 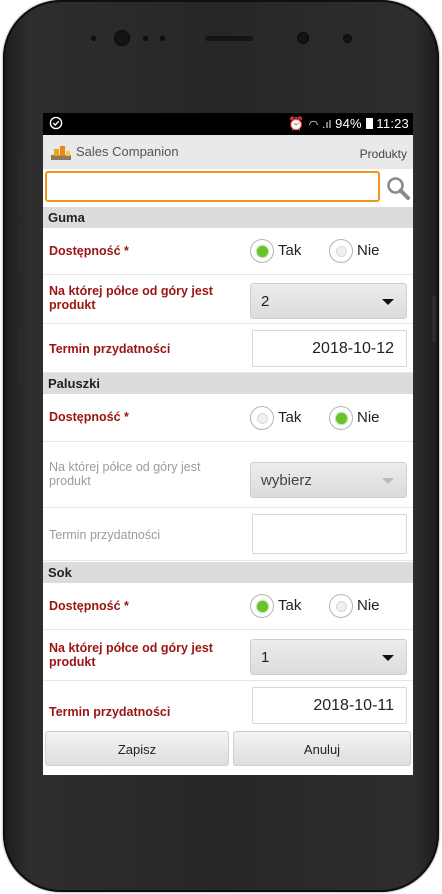 I want to click on expiry-date-value: 2018-10-11, so click(x=353, y=705).